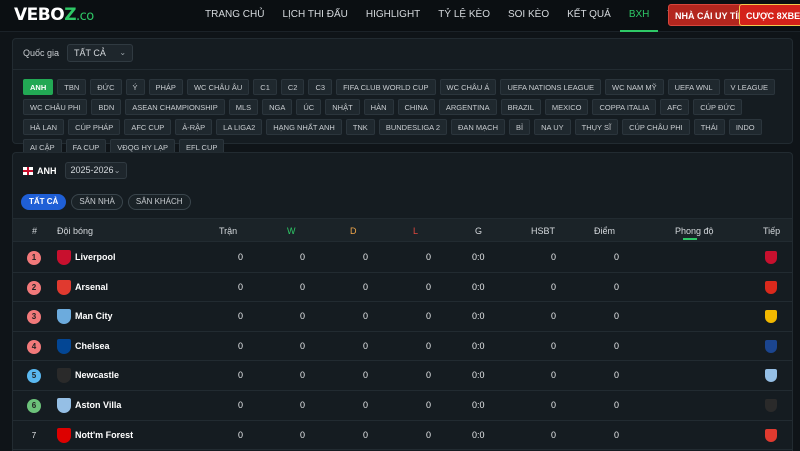 This screenshot has height=451, width=800. What do you see at coordinates (402, 258) in the screenshot?
I see `table-row: 1 Liverpool 0 0 0 0 0:0 0 0` at bounding box center [402, 258].